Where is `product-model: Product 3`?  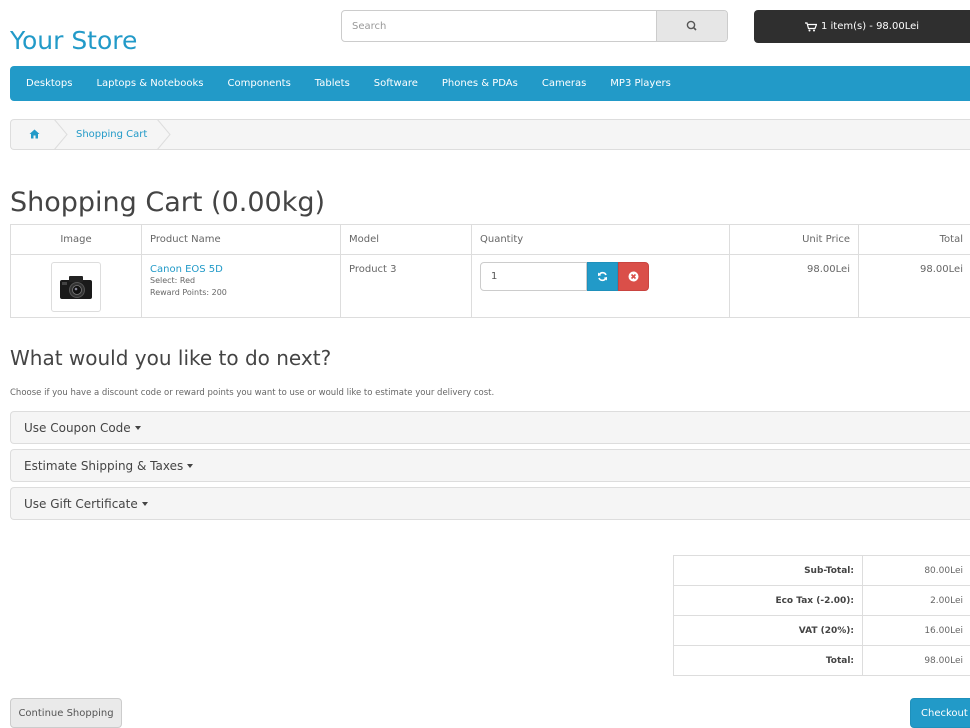
product-model: Product 3 is located at coordinates (406, 286).